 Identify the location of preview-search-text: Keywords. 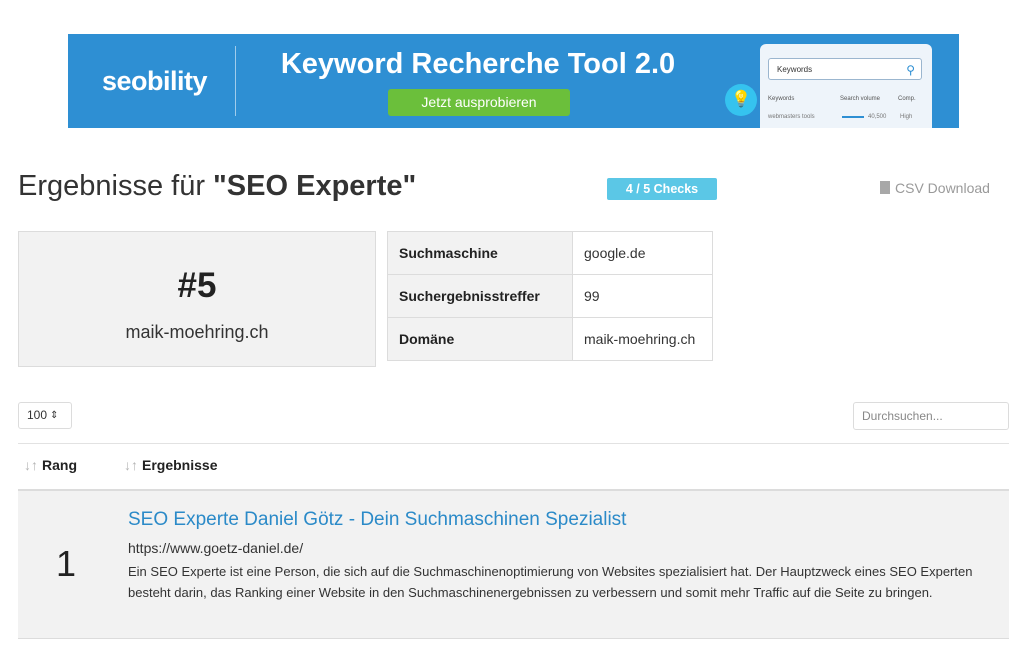
(795, 69).